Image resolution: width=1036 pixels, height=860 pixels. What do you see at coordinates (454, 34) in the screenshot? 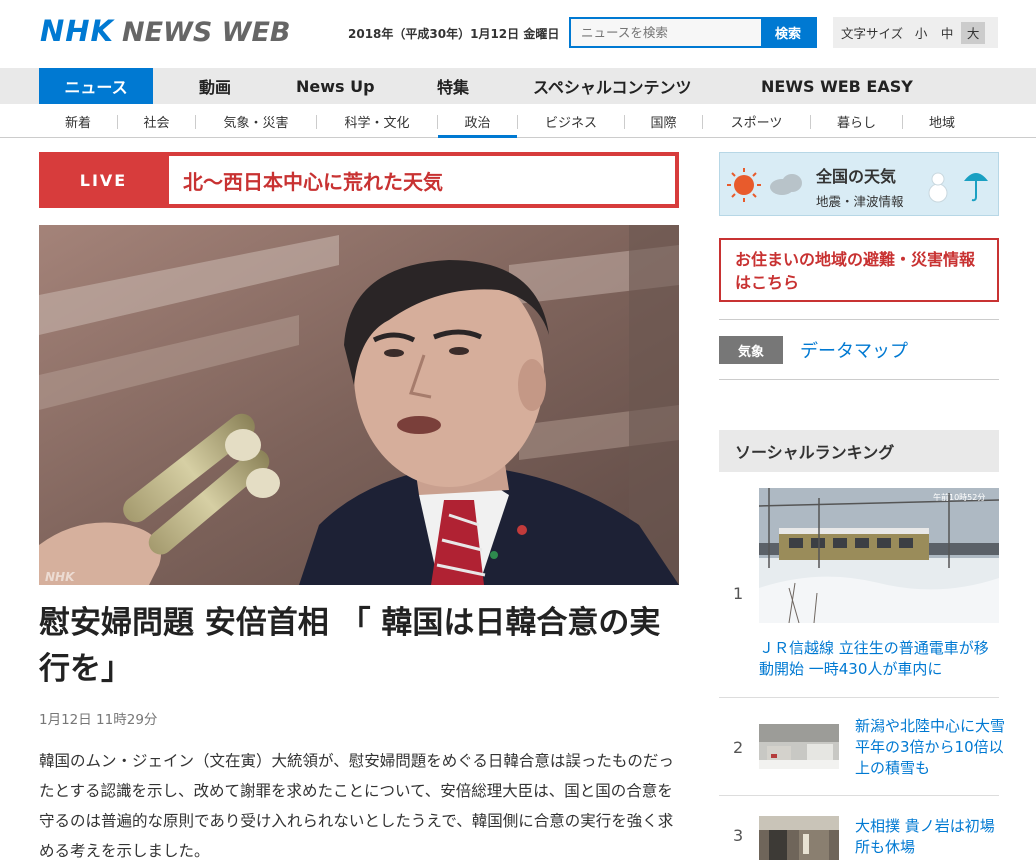
I see `current-date: 2018年（平成30年）1月12日 金曜日` at bounding box center [454, 34].